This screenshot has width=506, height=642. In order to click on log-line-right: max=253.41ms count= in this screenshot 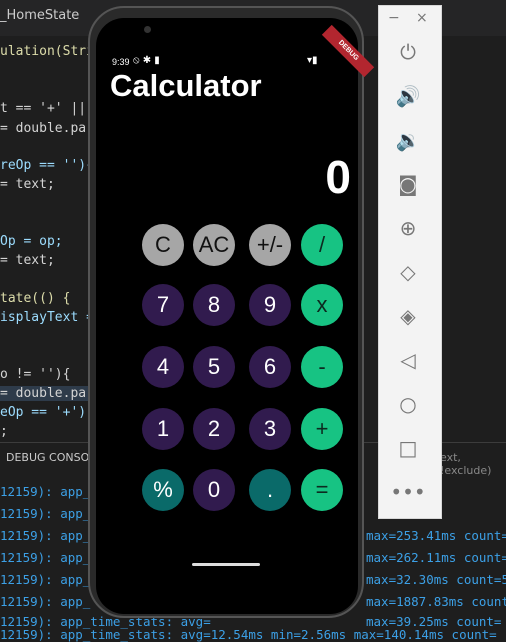, I will do `click(436, 535)`.